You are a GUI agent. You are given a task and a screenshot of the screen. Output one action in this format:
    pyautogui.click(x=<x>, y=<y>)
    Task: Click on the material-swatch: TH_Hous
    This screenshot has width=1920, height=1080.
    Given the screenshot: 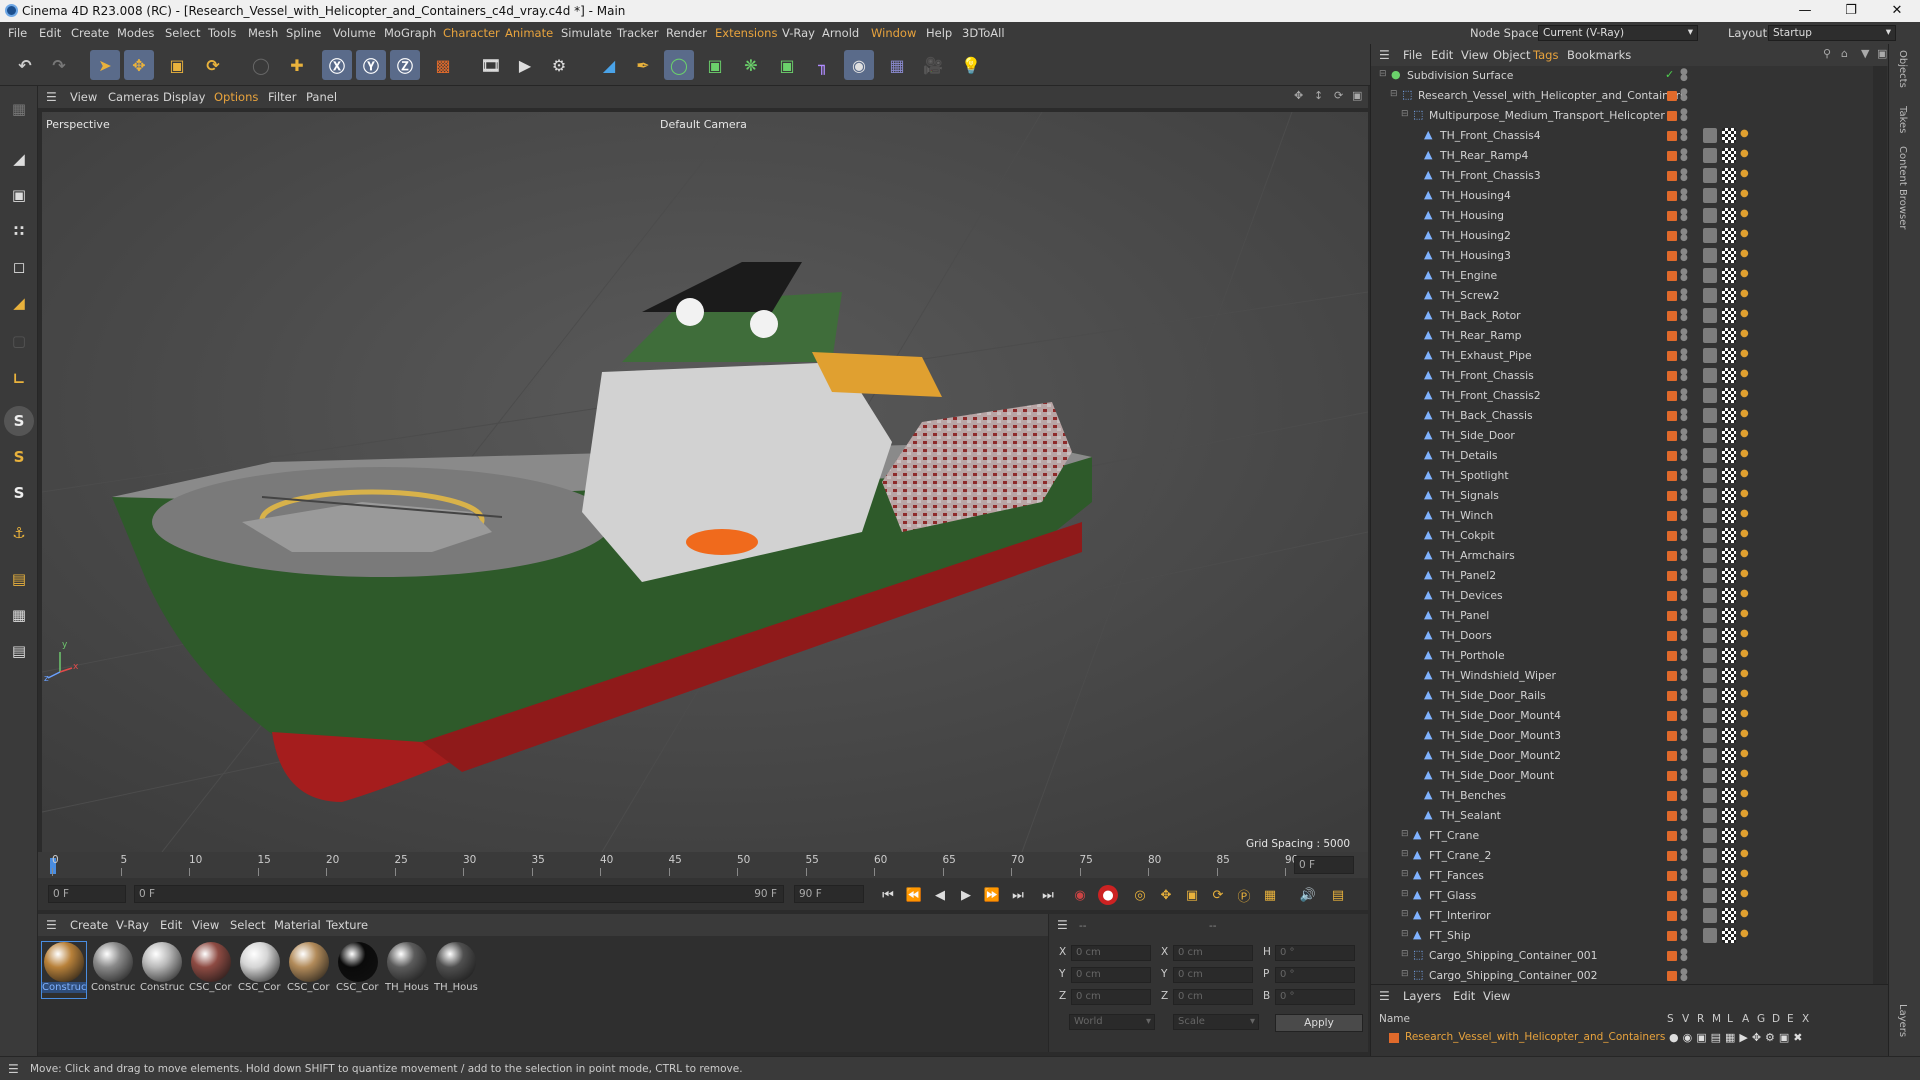 What is the action you would take?
    pyautogui.click(x=456, y=970)
    